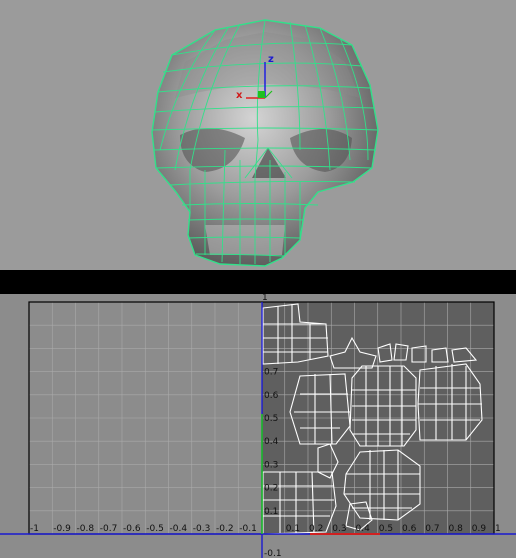 Image resolution: width=516 pixels, height=558 pixels. I want to click on v-tick-label: 0.5, so click(271, 419).